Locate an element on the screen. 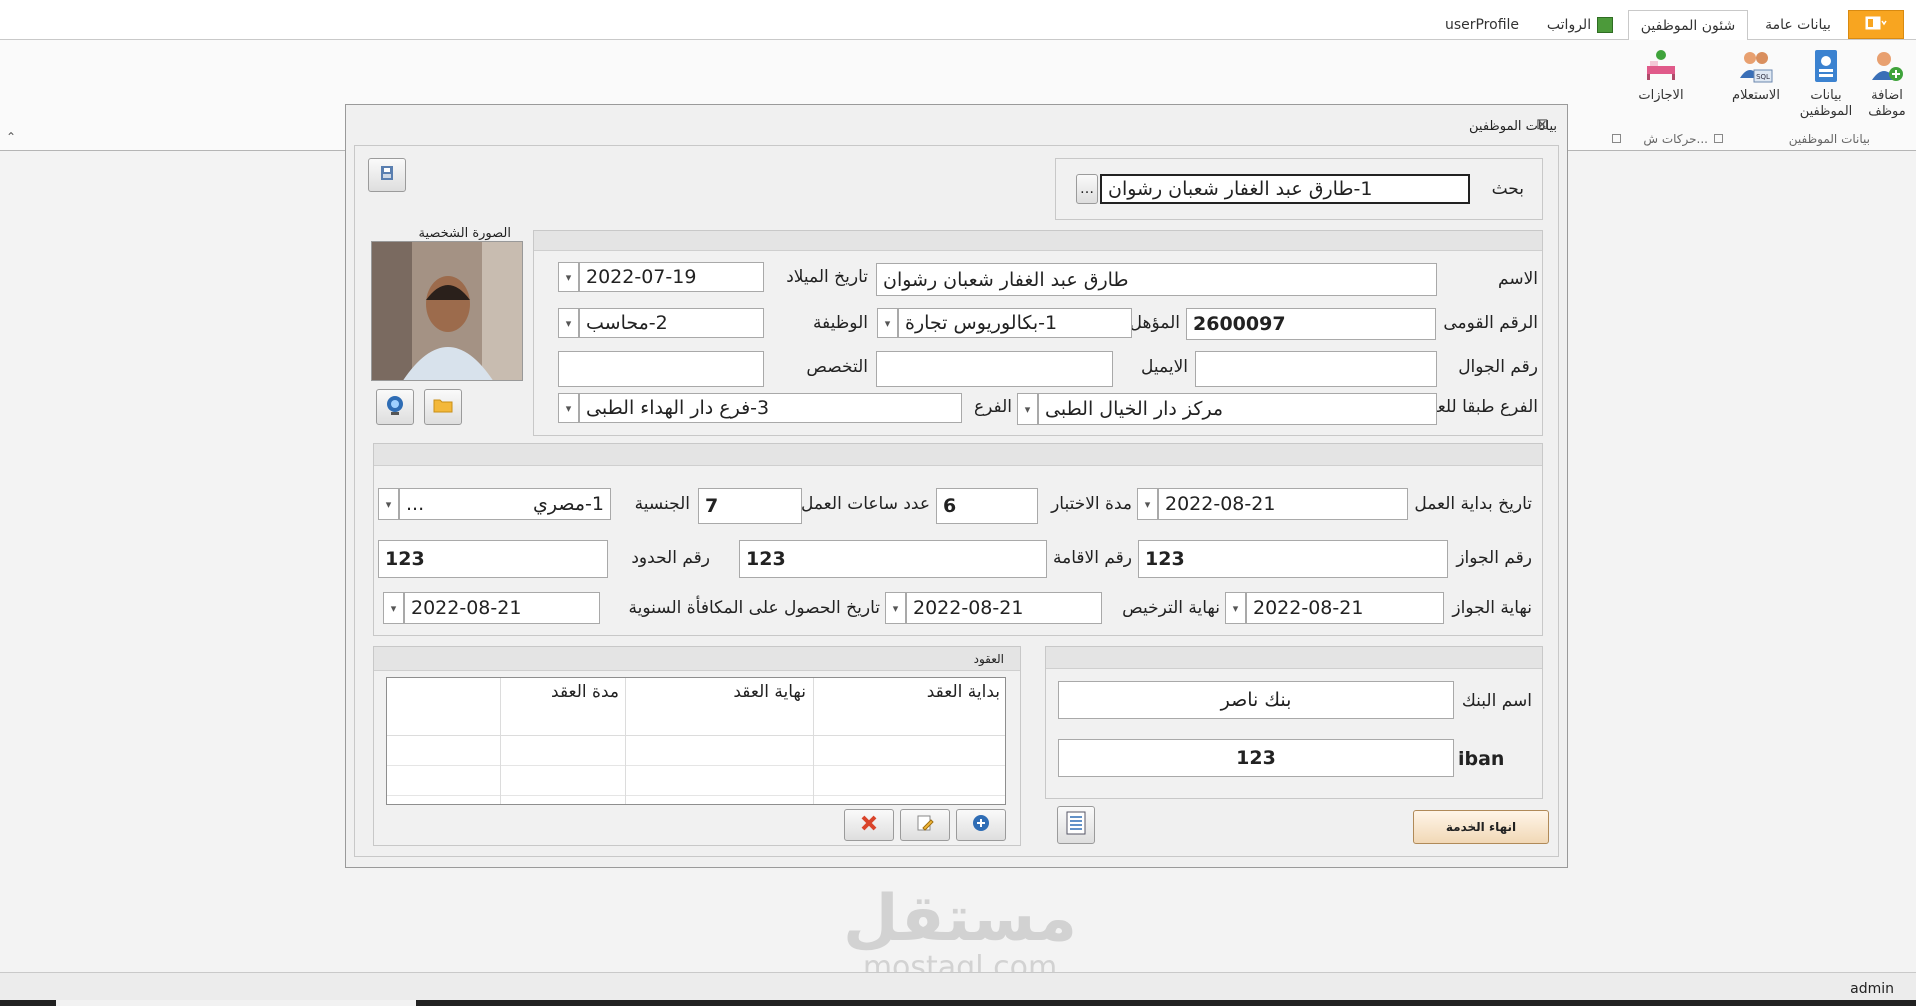 This screenshot has height=1006, width=1916. search-input: 1-طارق عبد الغفار شعبان رشوان is located at coordinates (1285, 189).